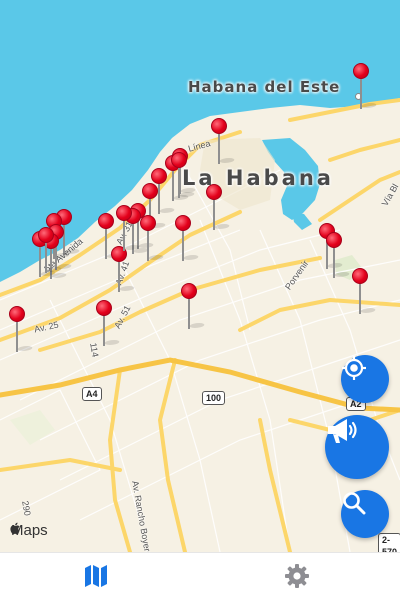  What do you see at coordinates (214, 398) in the screenshot?
I see `shield-100: 100` at bounding box center [214, 398].